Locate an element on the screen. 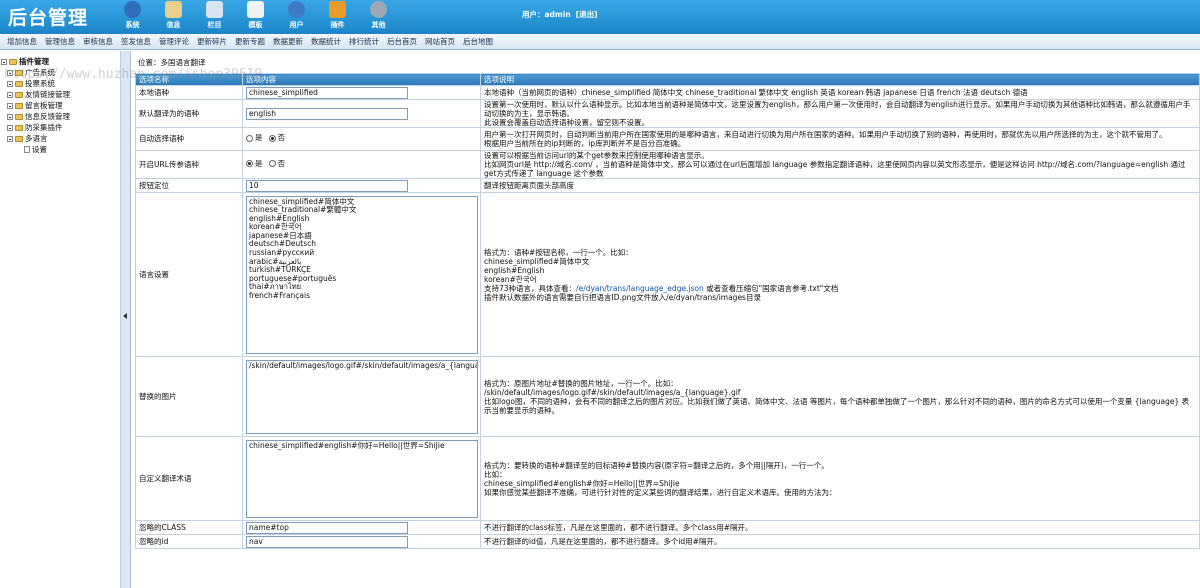  option-input: name#top is located at coordinates (327, 527).